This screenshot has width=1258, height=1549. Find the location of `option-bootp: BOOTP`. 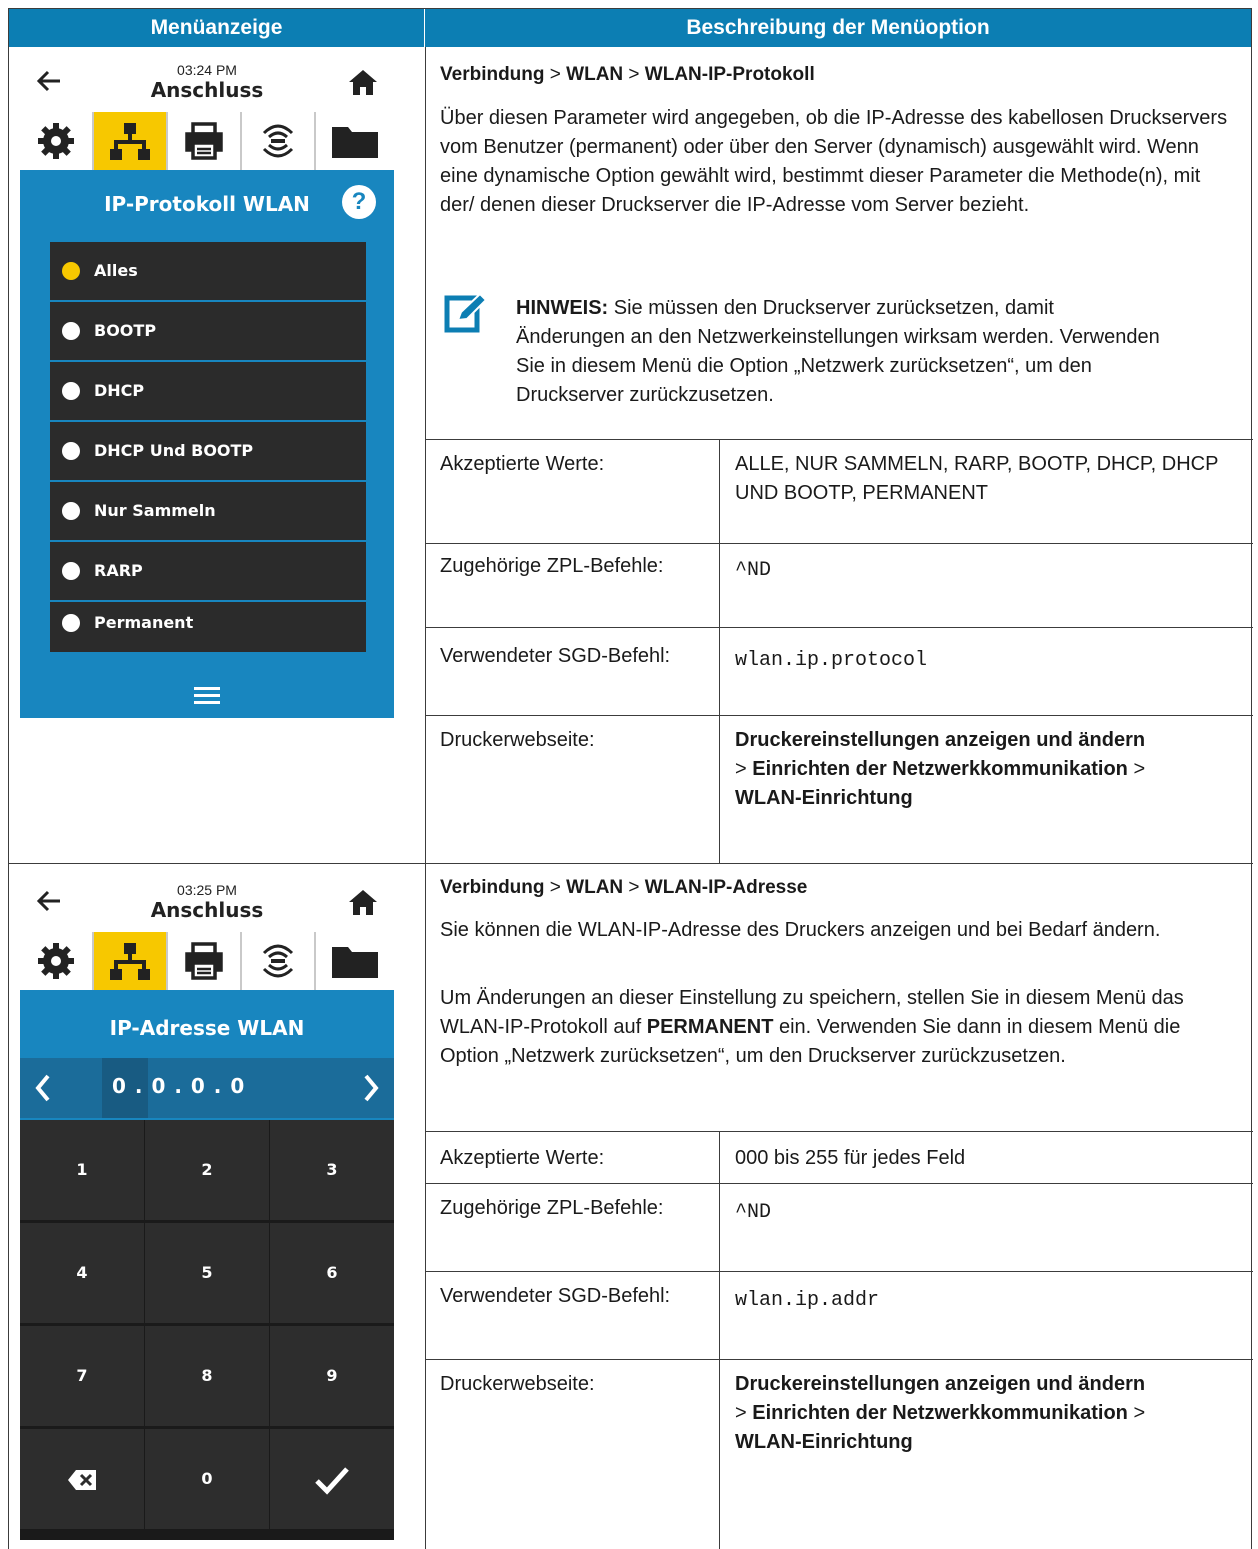

option-bootp: BOOTP is located at coordinates (208, 331).